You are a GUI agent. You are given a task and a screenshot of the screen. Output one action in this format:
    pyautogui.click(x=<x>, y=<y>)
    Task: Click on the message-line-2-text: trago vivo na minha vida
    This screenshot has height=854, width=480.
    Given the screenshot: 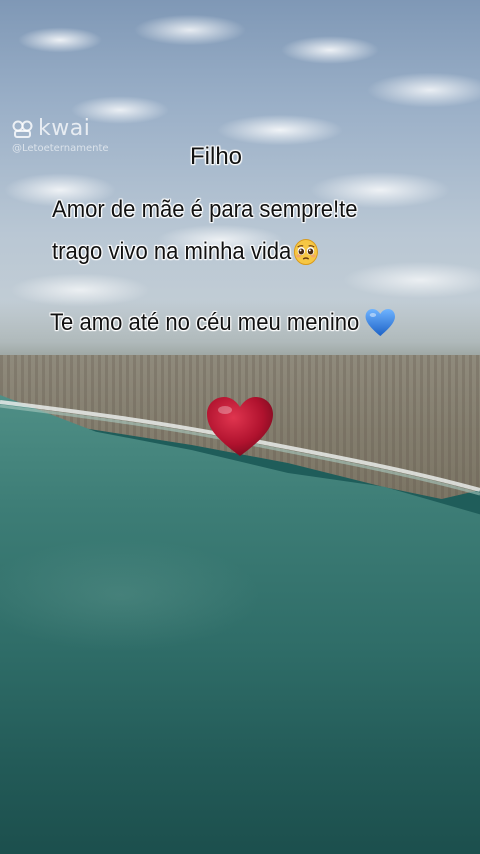 What is the action you would take?
    pyautogui.click(x=172, y=251)
    